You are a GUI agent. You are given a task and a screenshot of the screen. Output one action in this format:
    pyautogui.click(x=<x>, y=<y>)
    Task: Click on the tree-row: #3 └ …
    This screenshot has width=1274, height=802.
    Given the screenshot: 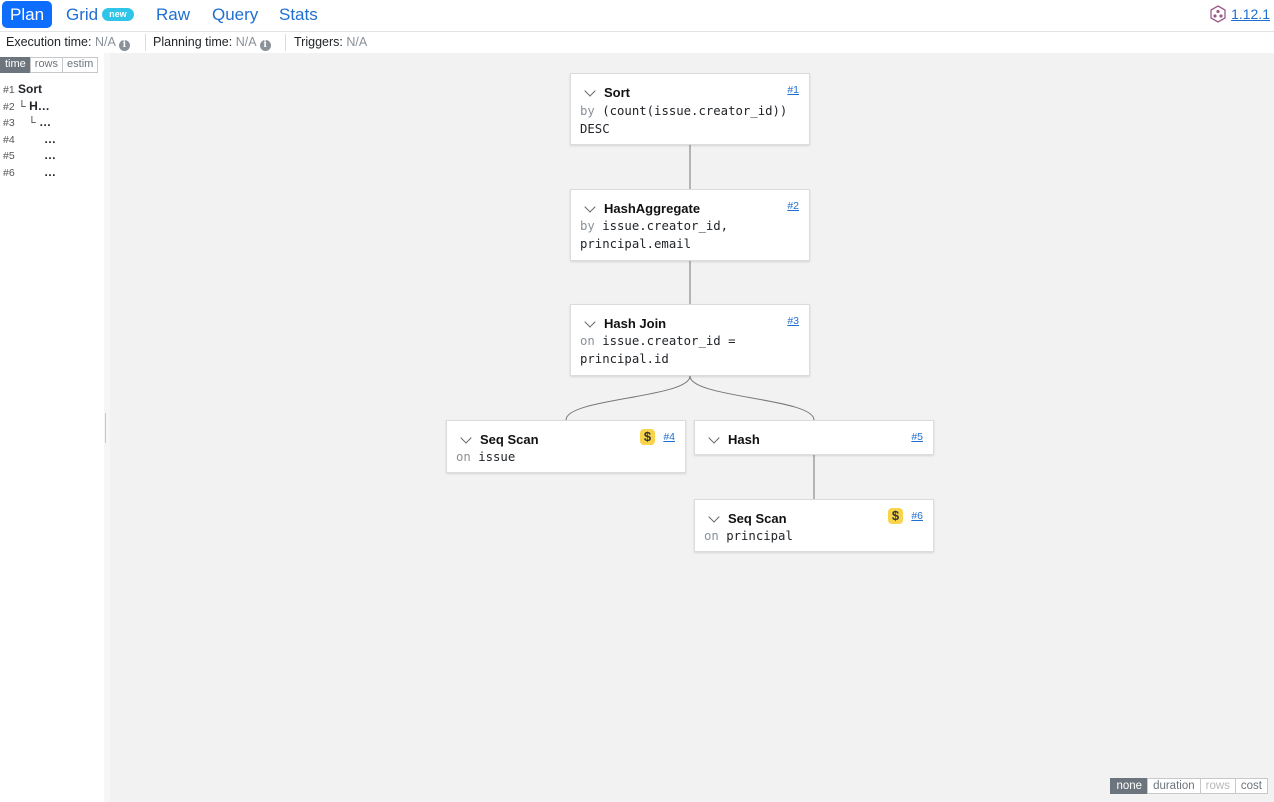 What is the action you would take?
    pyautogui.click(x=29, y=122)
    